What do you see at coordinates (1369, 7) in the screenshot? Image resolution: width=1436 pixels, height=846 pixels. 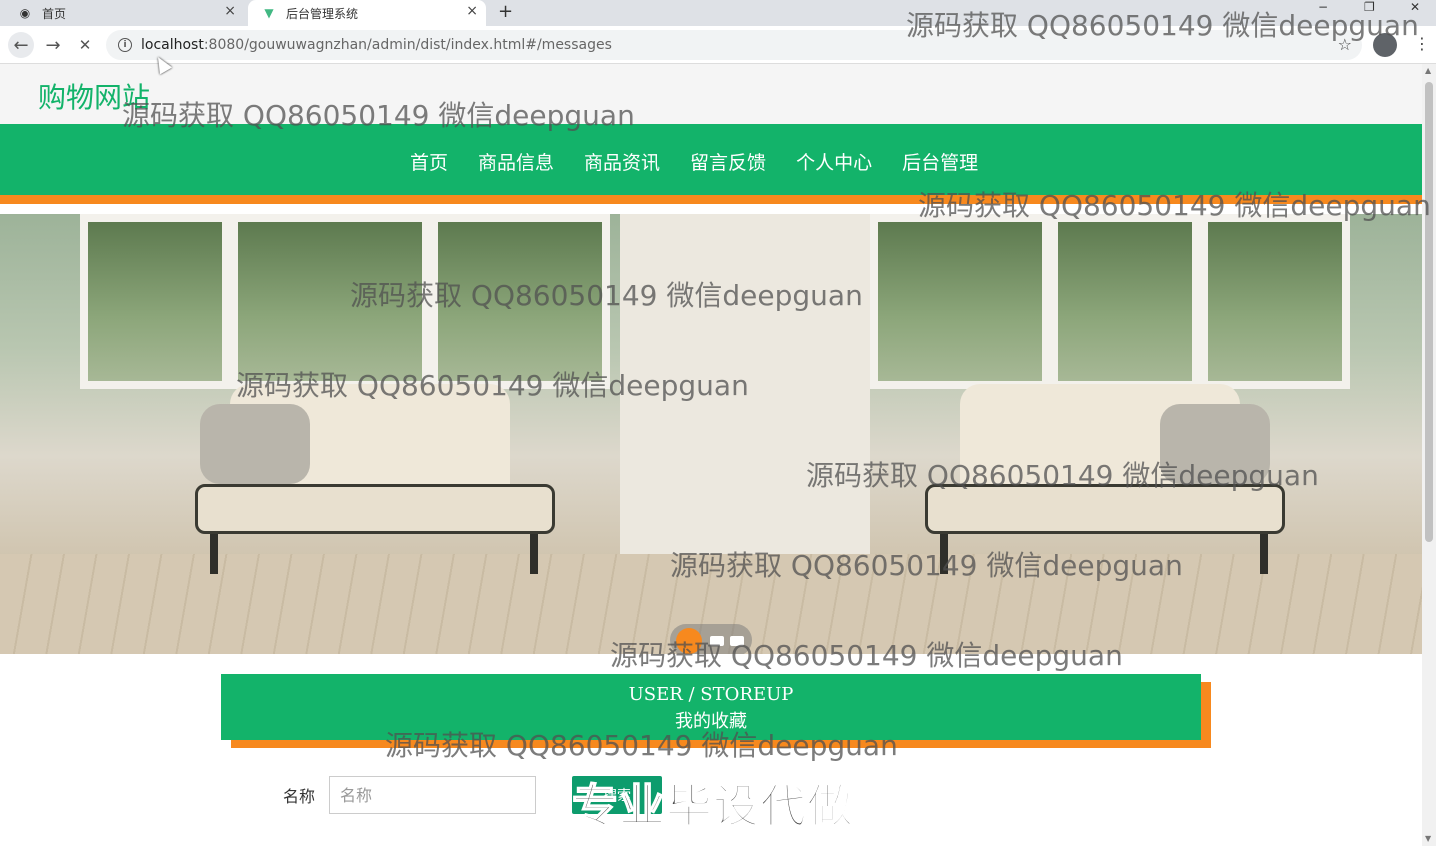 I see `restore-icon: ❐` at bounding box center [1369, 7].